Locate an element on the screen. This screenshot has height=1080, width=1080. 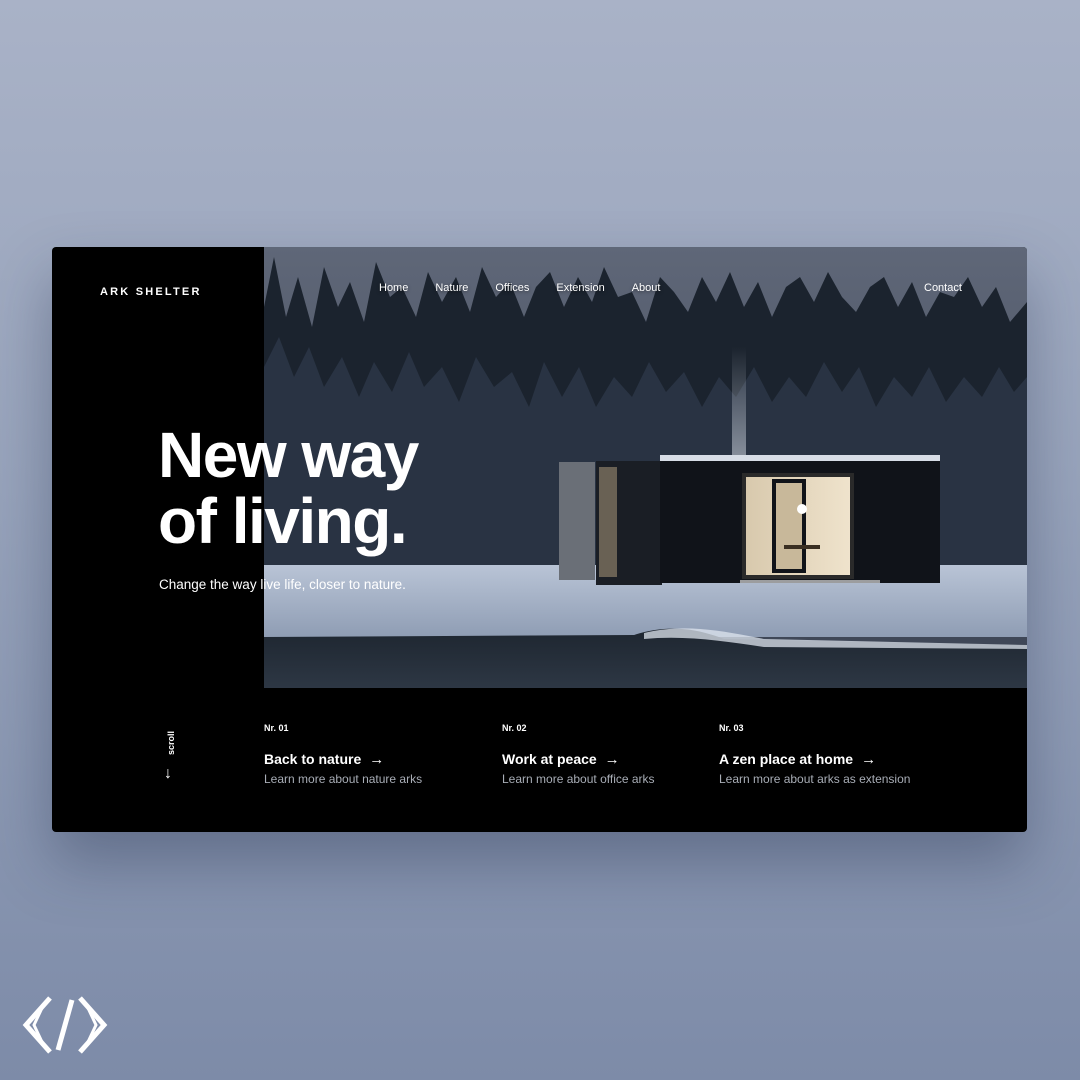
feature-title-text: Work at peace is located at coordinates (549, 759).